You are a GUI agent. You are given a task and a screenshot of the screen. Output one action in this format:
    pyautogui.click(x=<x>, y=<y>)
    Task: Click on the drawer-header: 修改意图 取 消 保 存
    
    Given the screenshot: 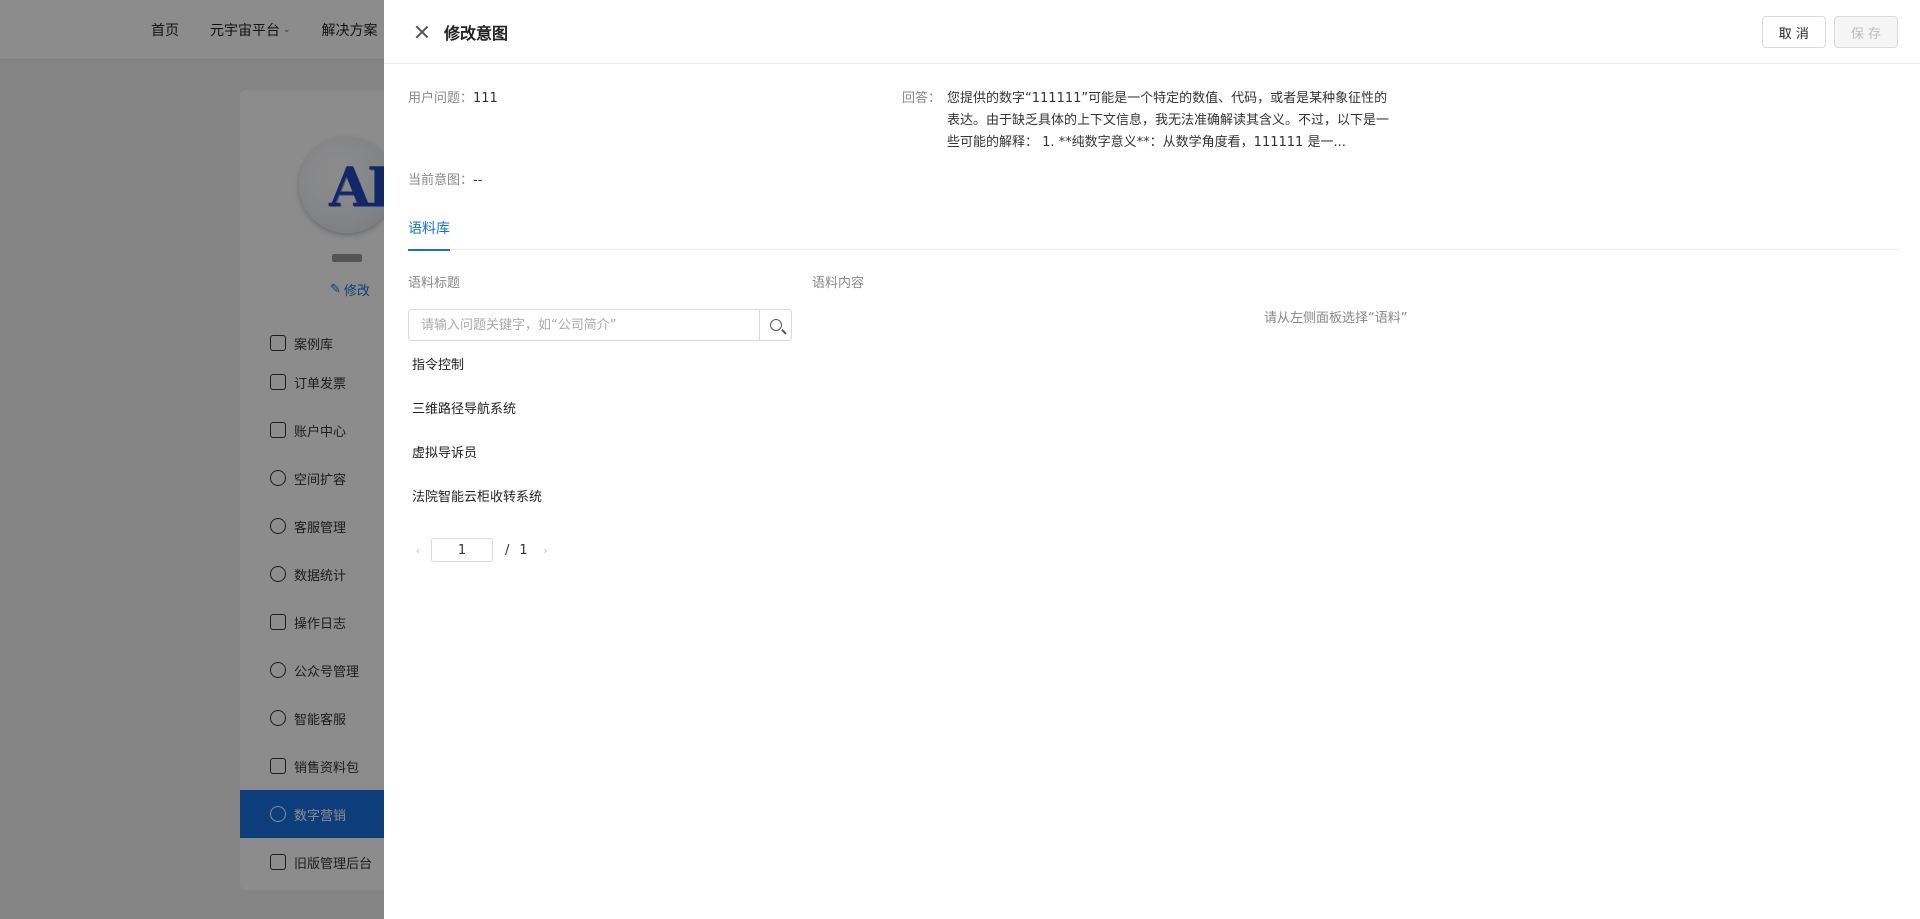 What is the action you would take?
    pyautogui.click(x=1152, y=32)
    